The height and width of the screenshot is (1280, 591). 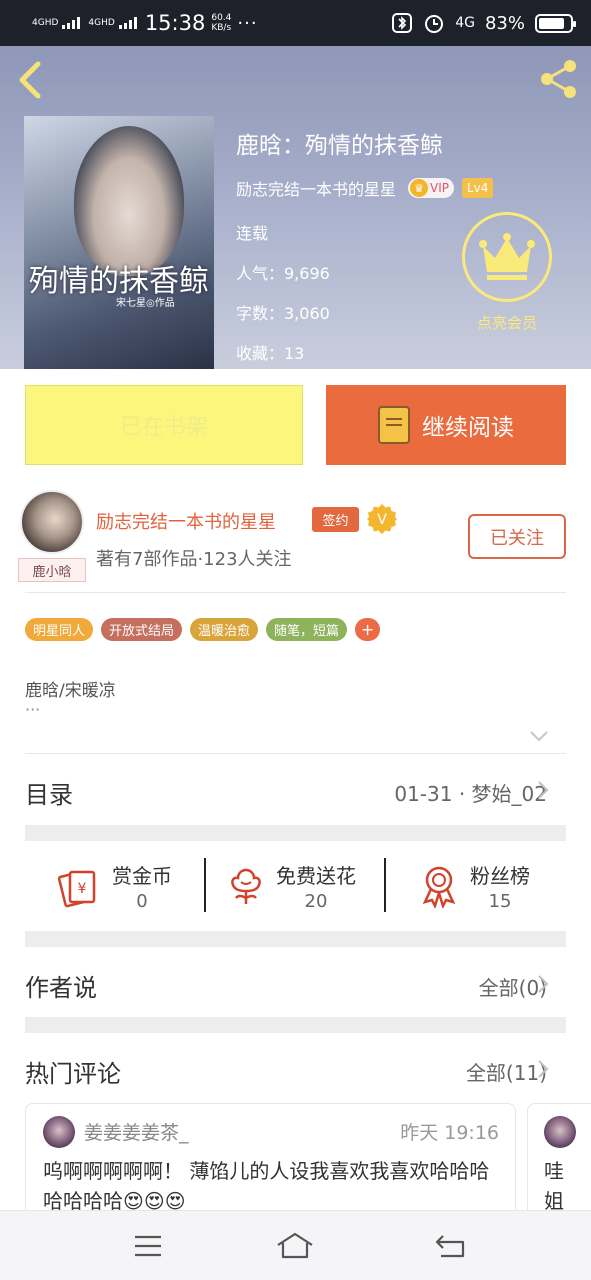 I want to click on commenter-name: 姜姜姜姜茶_, so click(x=136, y=1131).